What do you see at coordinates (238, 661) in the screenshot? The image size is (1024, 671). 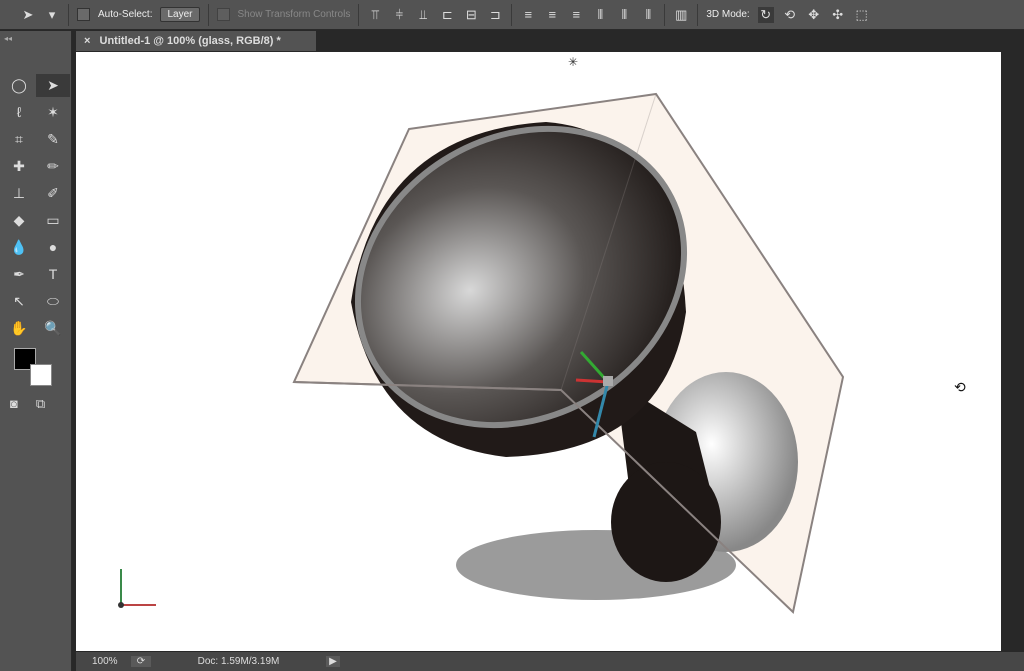 I see `doc-size: Doc: 1.59M/3.19M` at bounding box center [238, 661].